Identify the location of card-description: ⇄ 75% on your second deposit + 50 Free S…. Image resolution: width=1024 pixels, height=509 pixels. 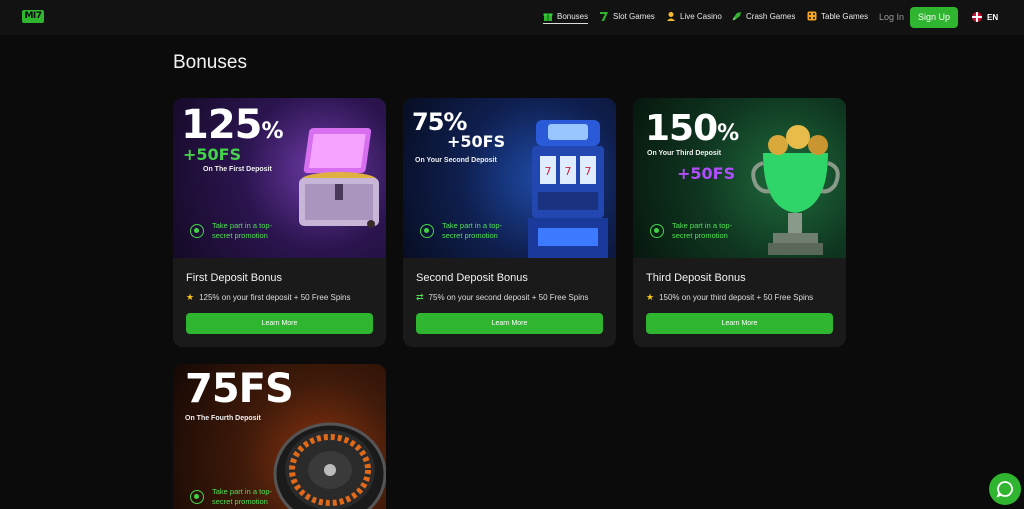
(502, 297).